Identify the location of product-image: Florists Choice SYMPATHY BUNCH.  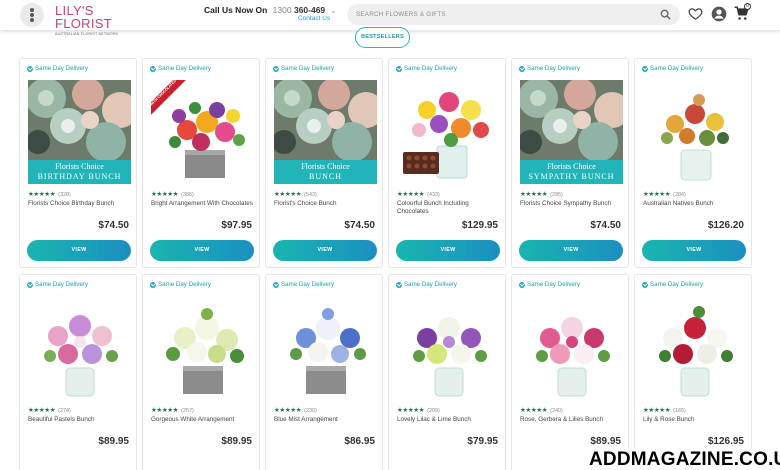
(571, 132).